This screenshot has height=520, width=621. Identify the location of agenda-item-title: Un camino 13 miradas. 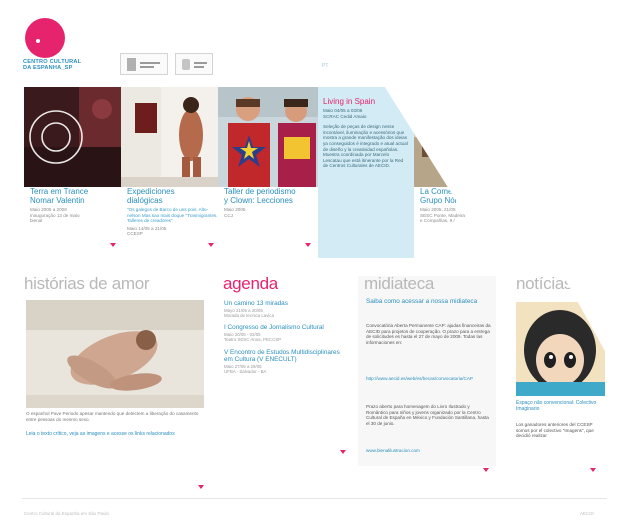
(283, 304).